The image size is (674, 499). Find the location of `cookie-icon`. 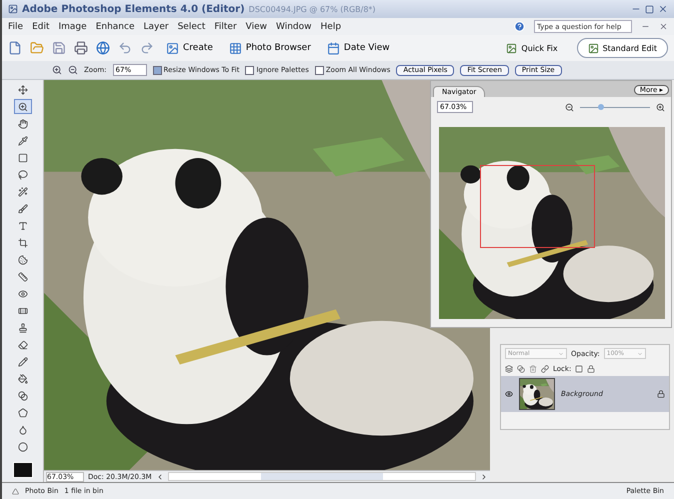

cookie-icon is located at coordinates (23, 259).